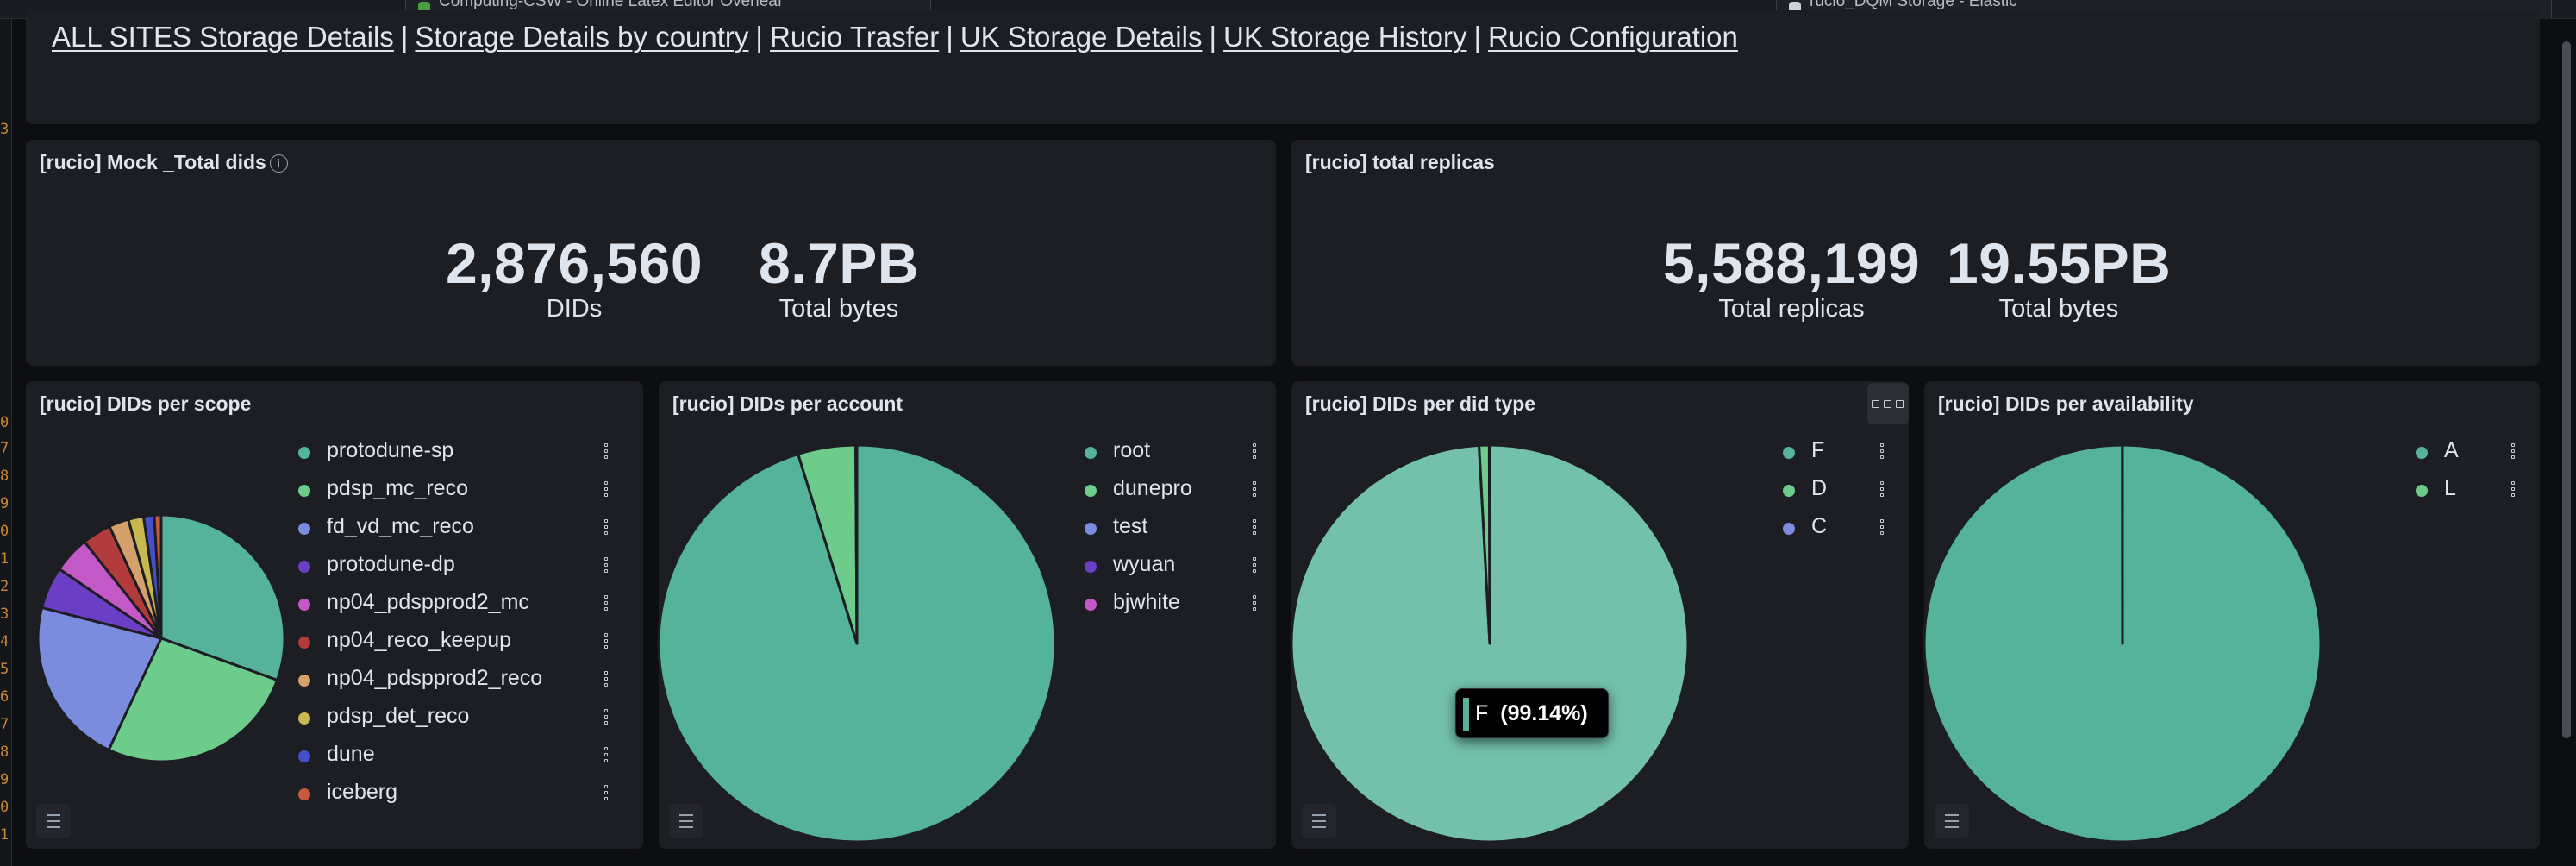 The height and width of the screenshot is (866, 2576). I want to click on legend-label: wyuan, so click(1145, 564).